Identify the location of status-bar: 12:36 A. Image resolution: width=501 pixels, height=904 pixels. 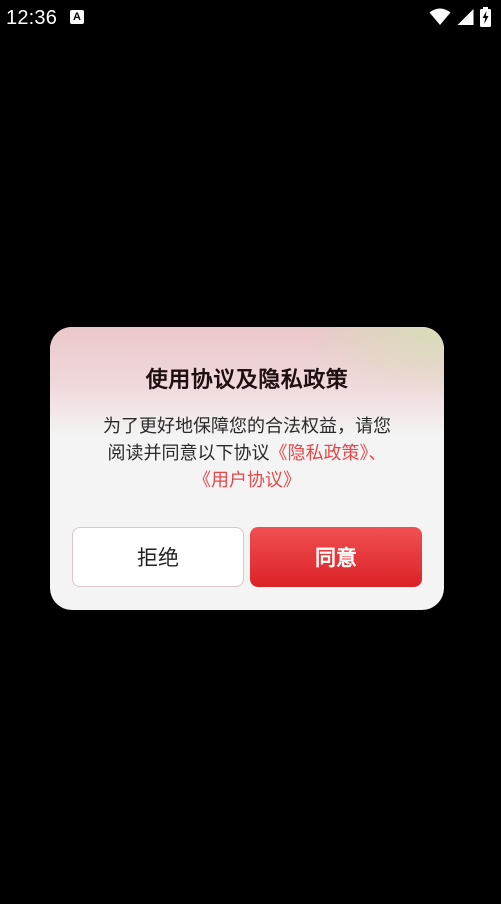
(250, 18).